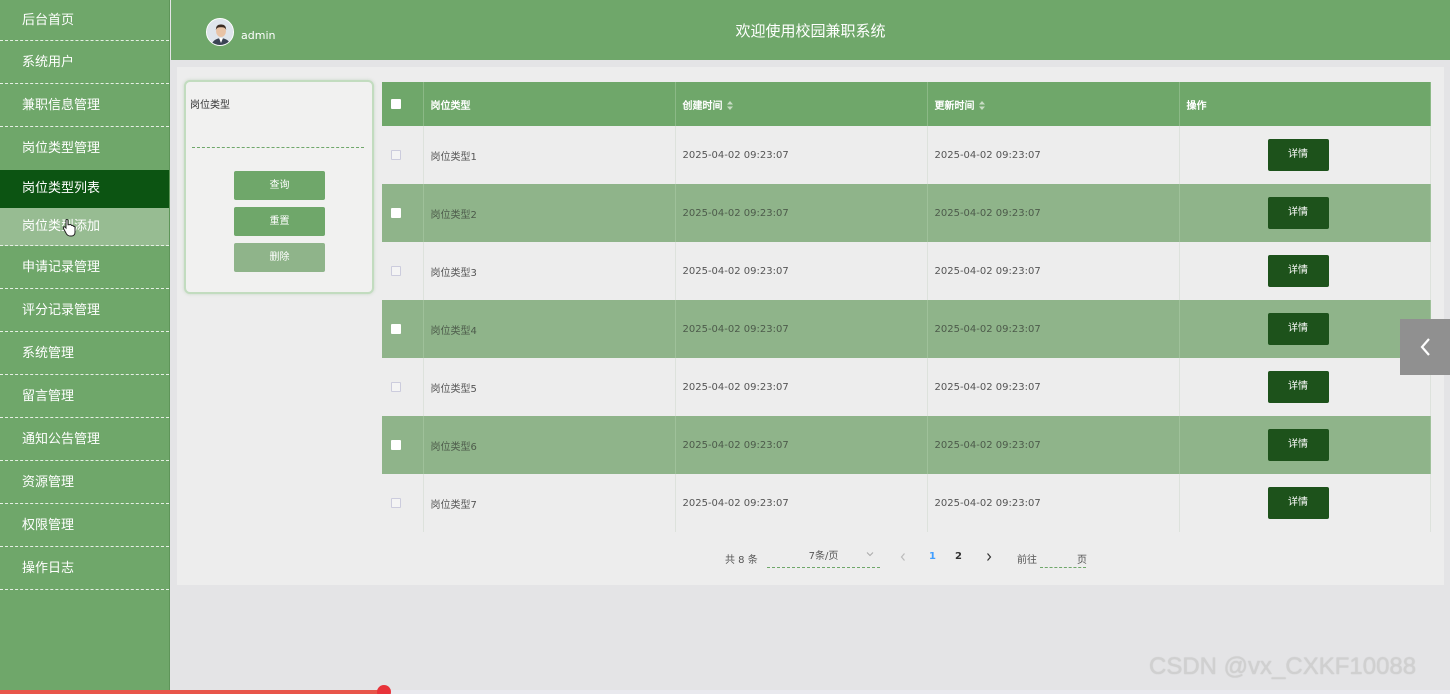 This screenshot has height=694, width=1450. What do you see at coordinates (192, 692) in the screenshot?
I see `progress-fill` at bounding box center [192, 692].